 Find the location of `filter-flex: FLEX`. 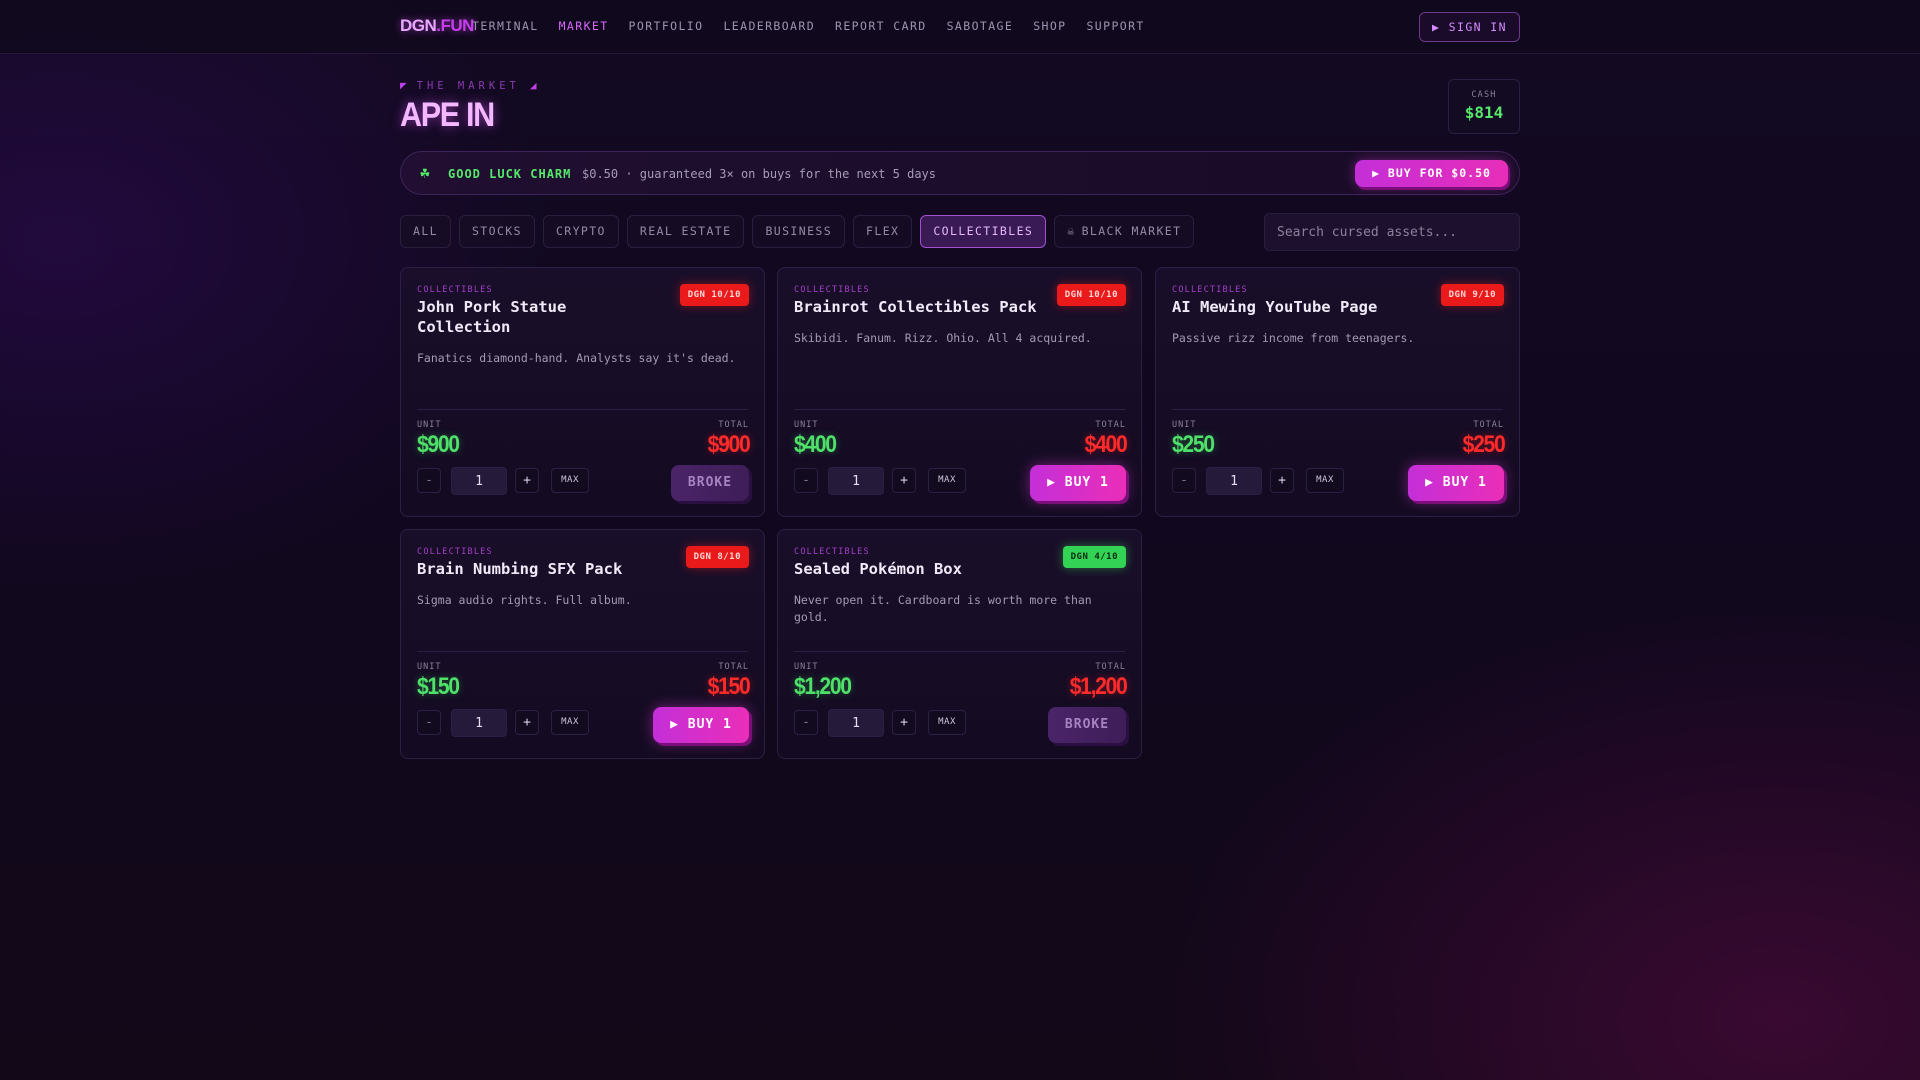

filter-flex: FLEX is located at coordinates (883, 231).